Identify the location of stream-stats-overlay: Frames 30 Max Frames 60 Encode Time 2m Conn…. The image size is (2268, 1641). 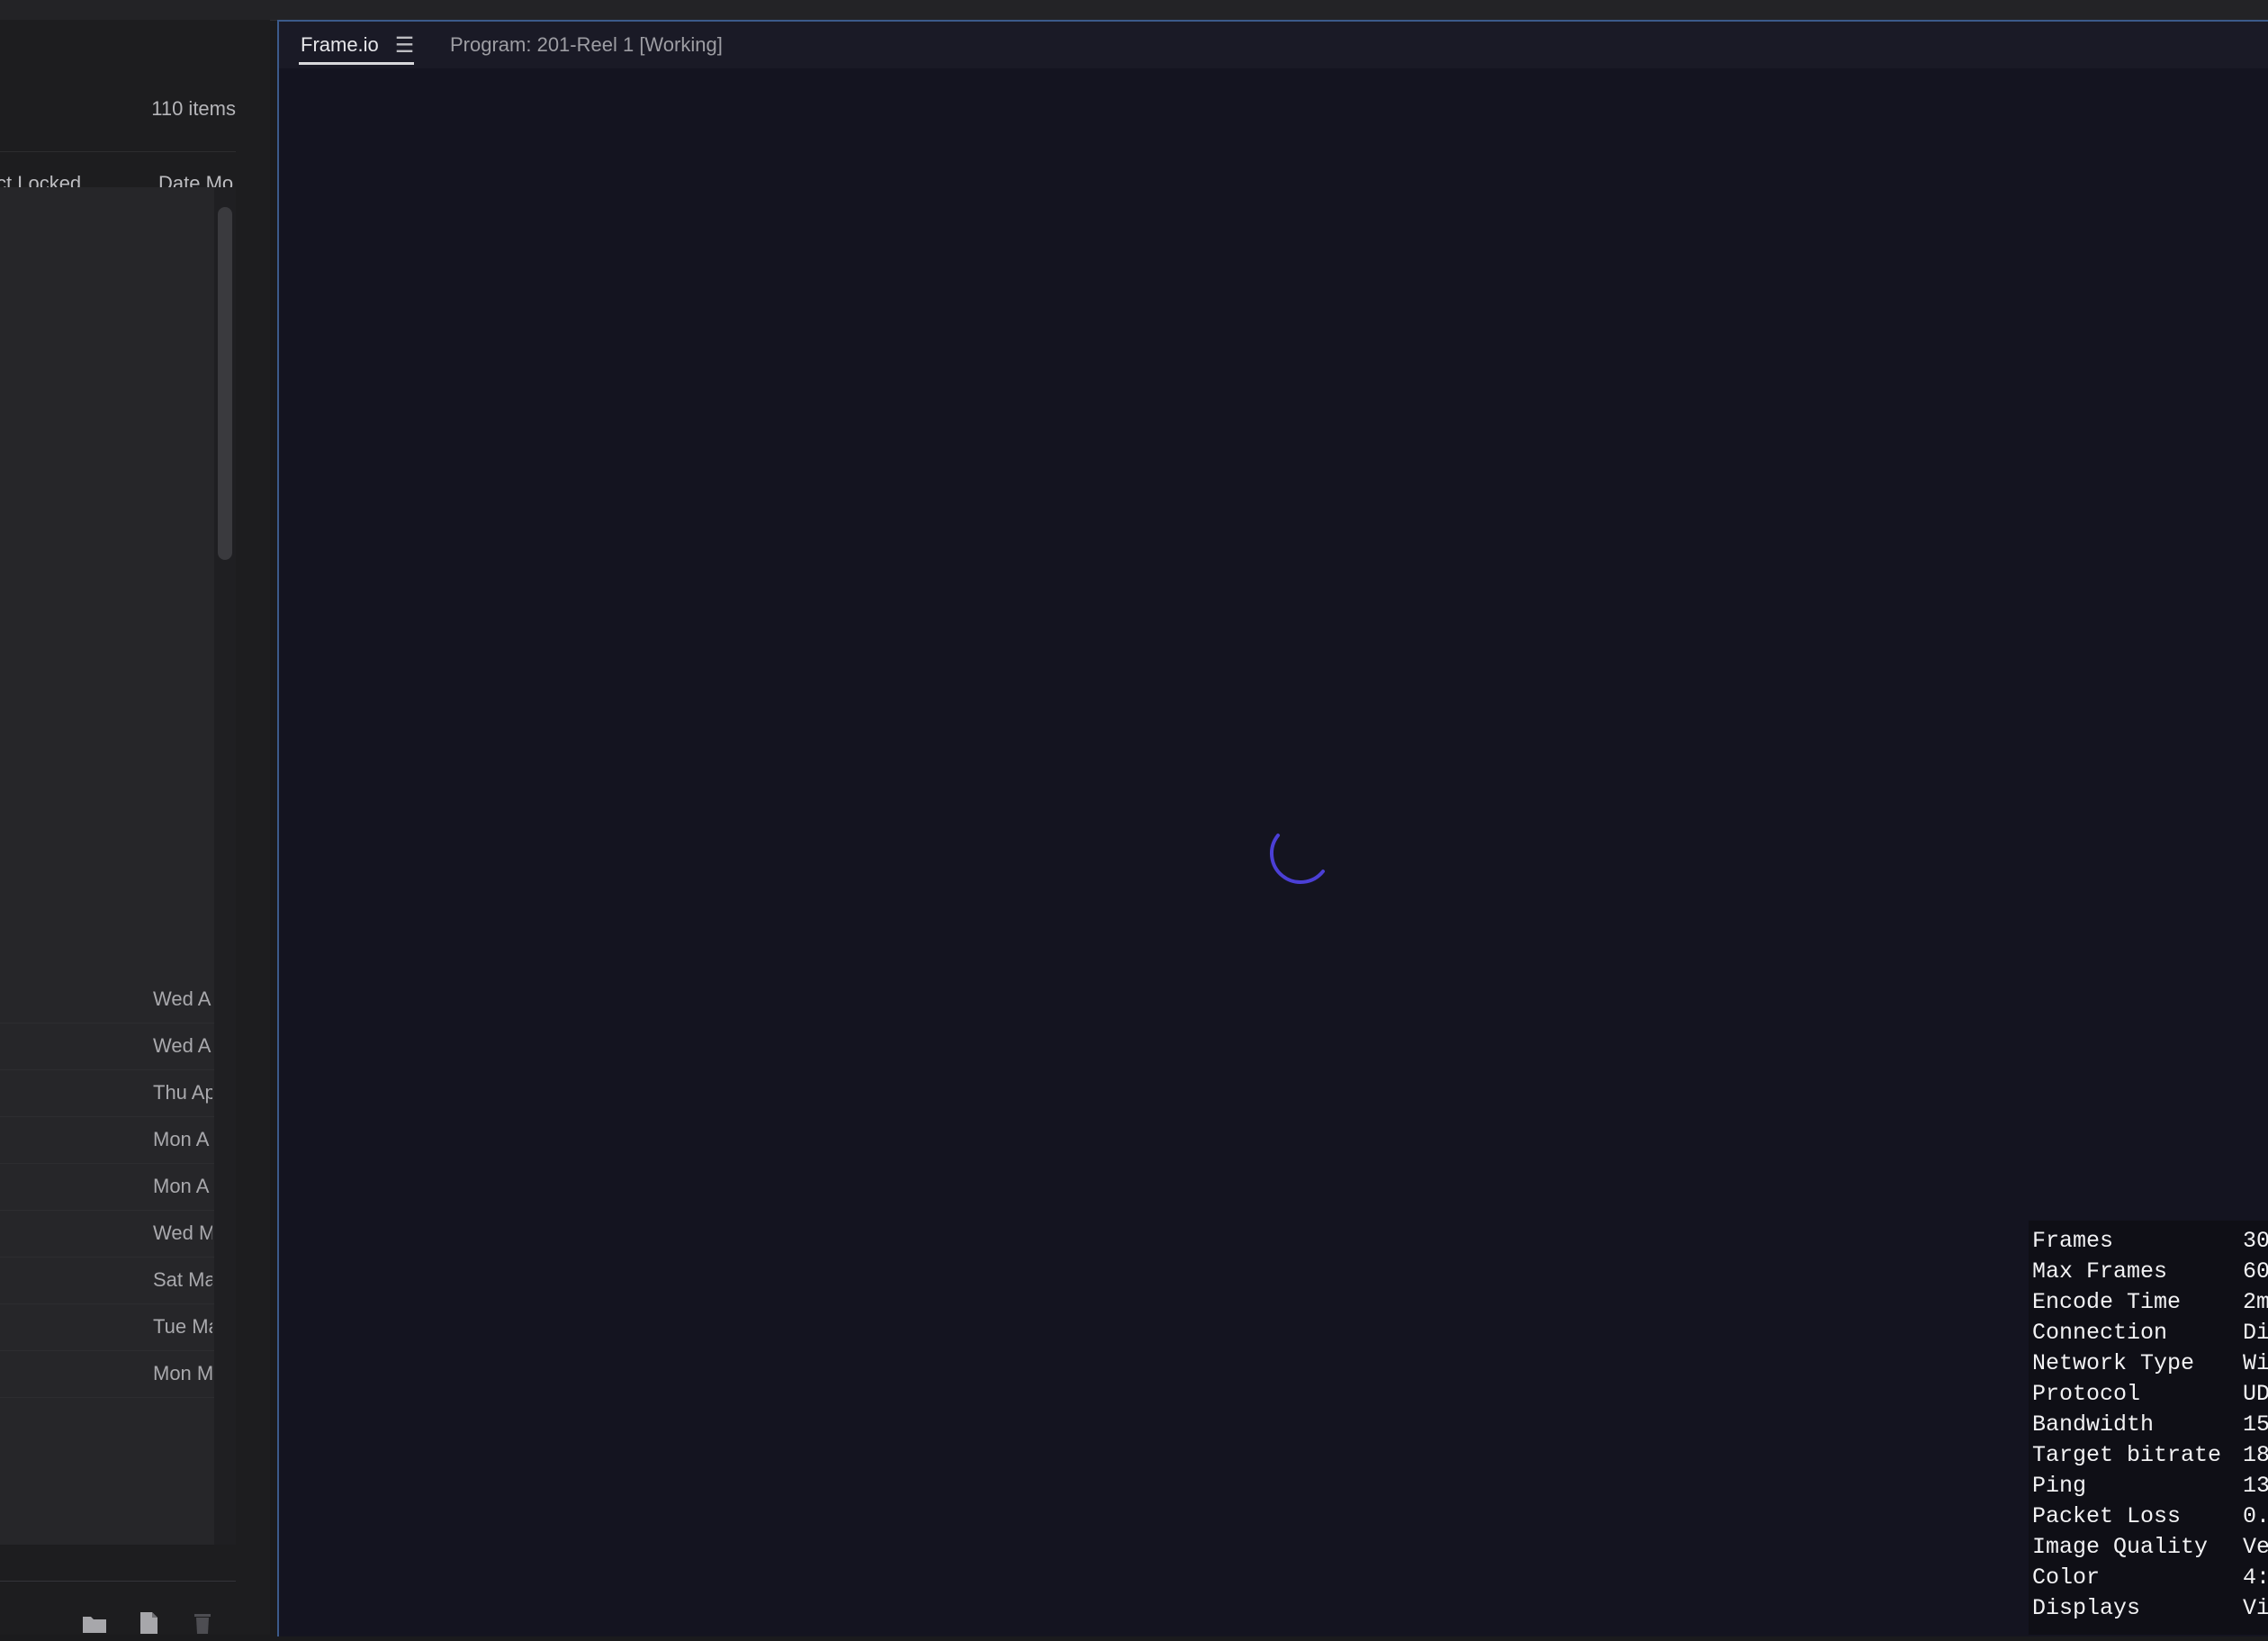
(2148, 1428).